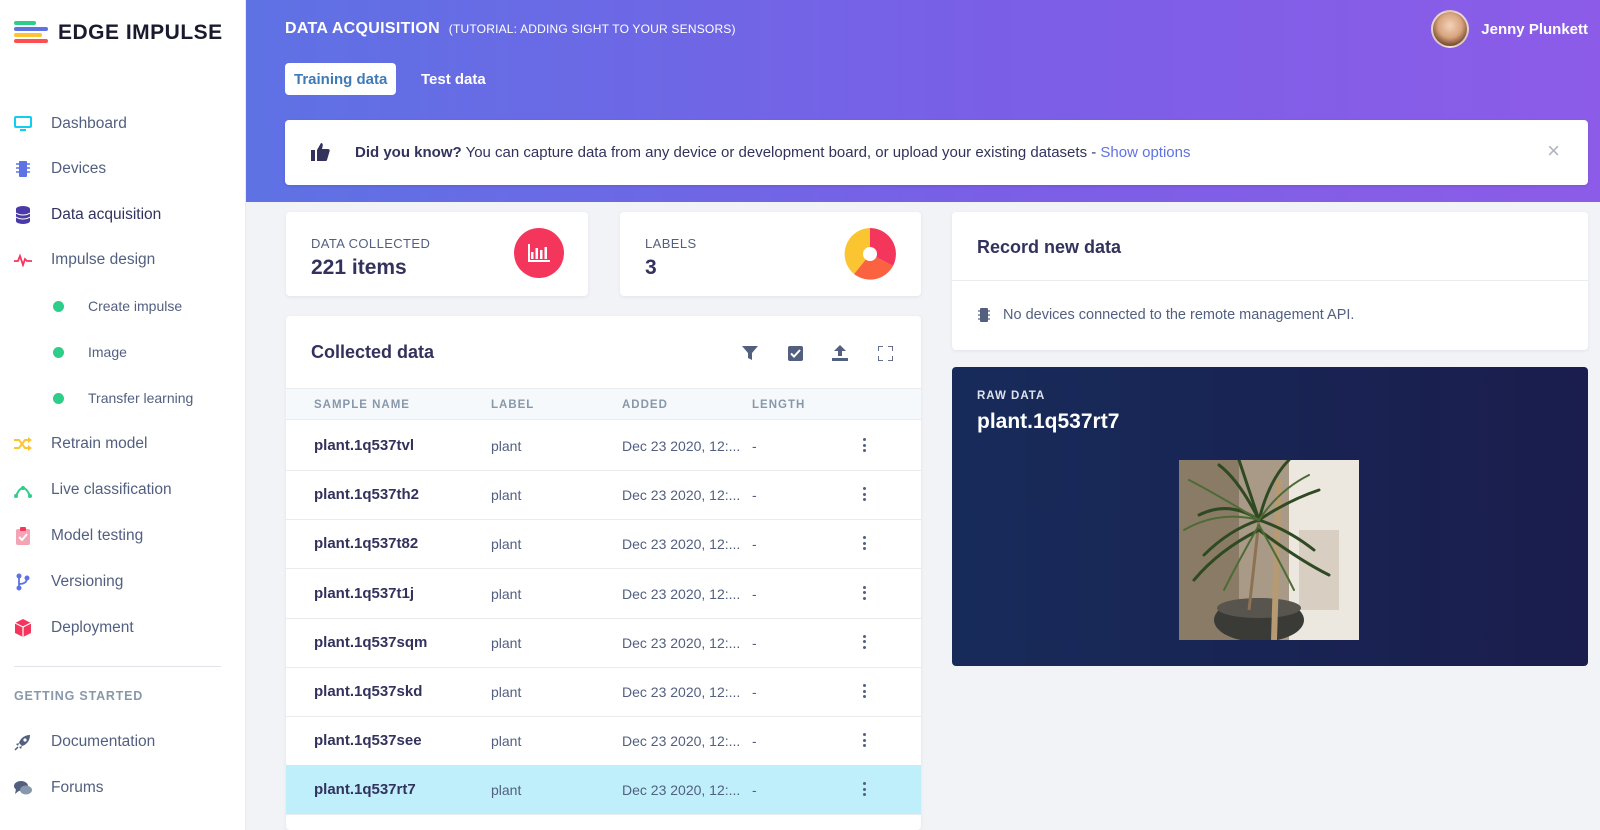 The height and width of the screenshot is (830, 1600). I want to click on sidebar-subitem-transfer-learning: Transfer learning, so click(123, 398).